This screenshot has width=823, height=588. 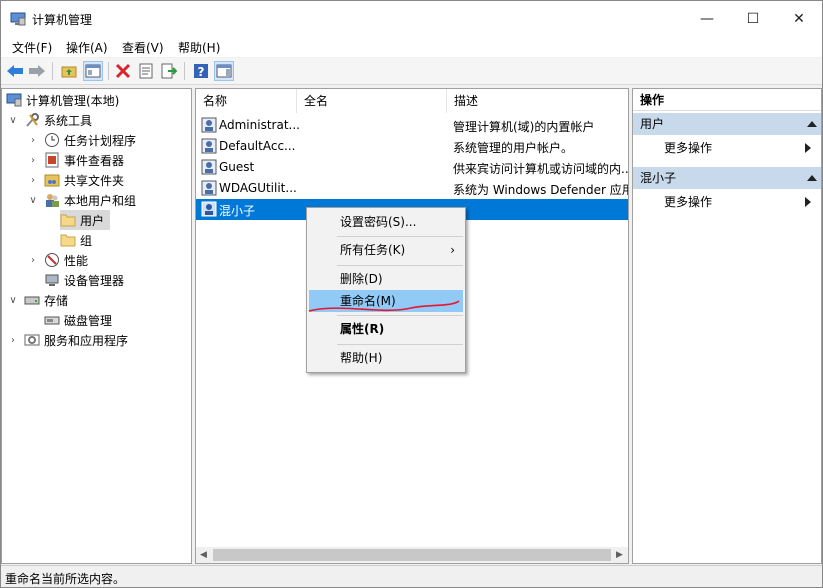 I want to click on column-fullname: 全名, so click(x=372, y=101).